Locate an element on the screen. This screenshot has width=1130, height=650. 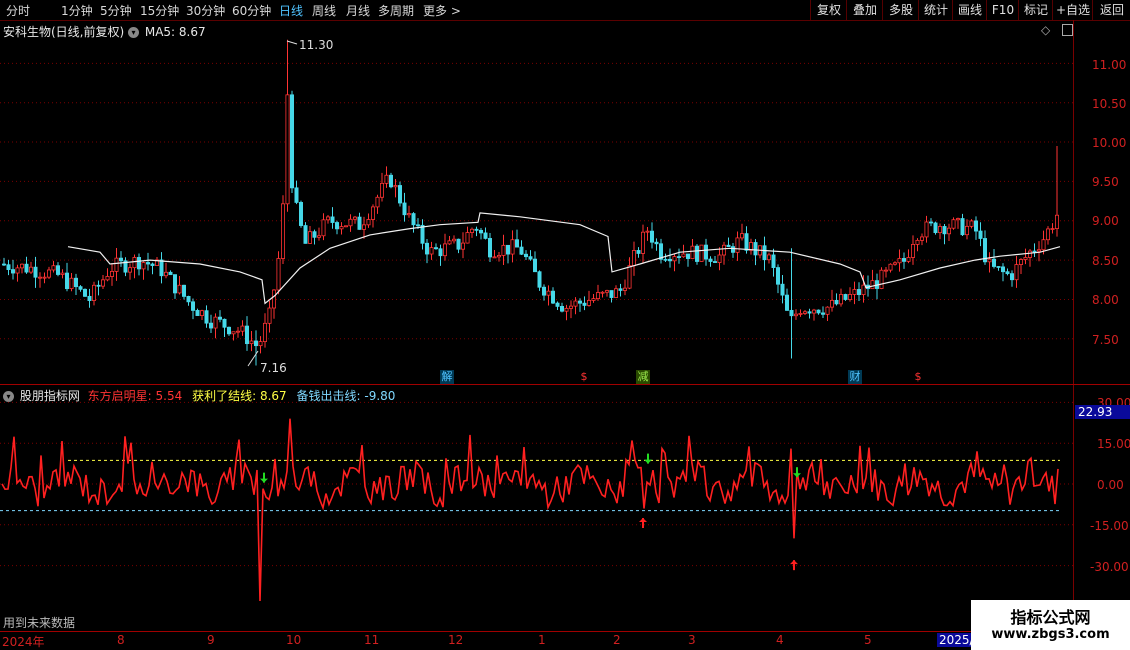
period-1min: 1分钟 is located at coordinates (77, 10).